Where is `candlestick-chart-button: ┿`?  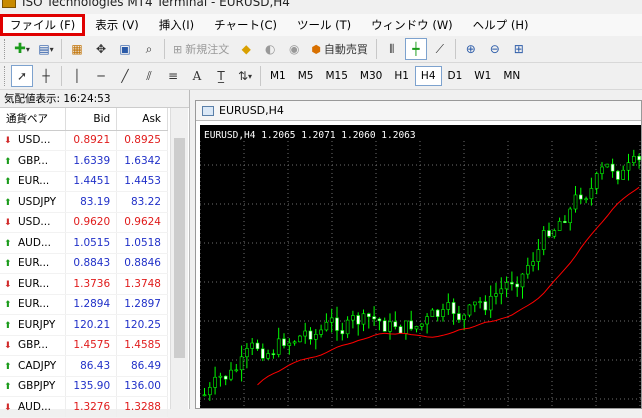 candlestick-chart-button: ┿ is located at coordinates (415, 49).